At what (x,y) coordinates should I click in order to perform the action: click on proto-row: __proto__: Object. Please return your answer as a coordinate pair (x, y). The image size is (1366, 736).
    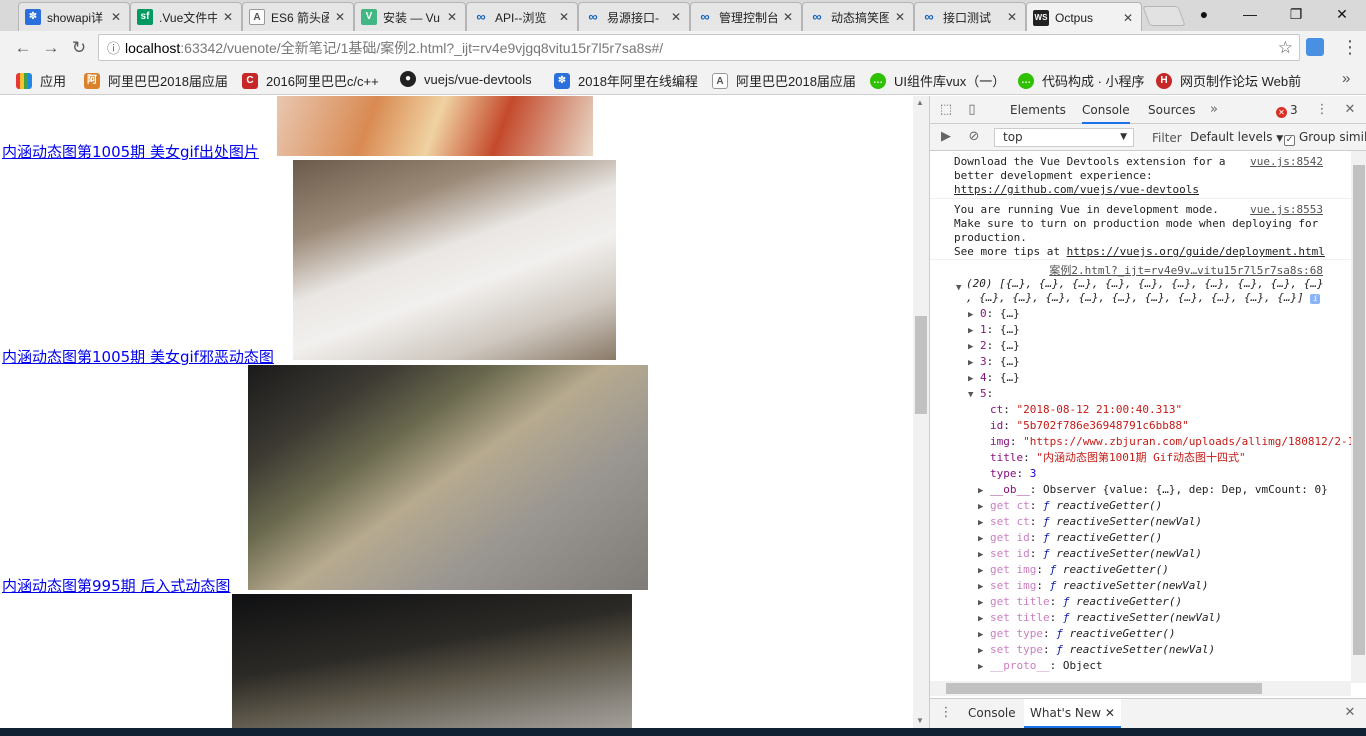
    Looking at the image, I should click on (1046, 666).